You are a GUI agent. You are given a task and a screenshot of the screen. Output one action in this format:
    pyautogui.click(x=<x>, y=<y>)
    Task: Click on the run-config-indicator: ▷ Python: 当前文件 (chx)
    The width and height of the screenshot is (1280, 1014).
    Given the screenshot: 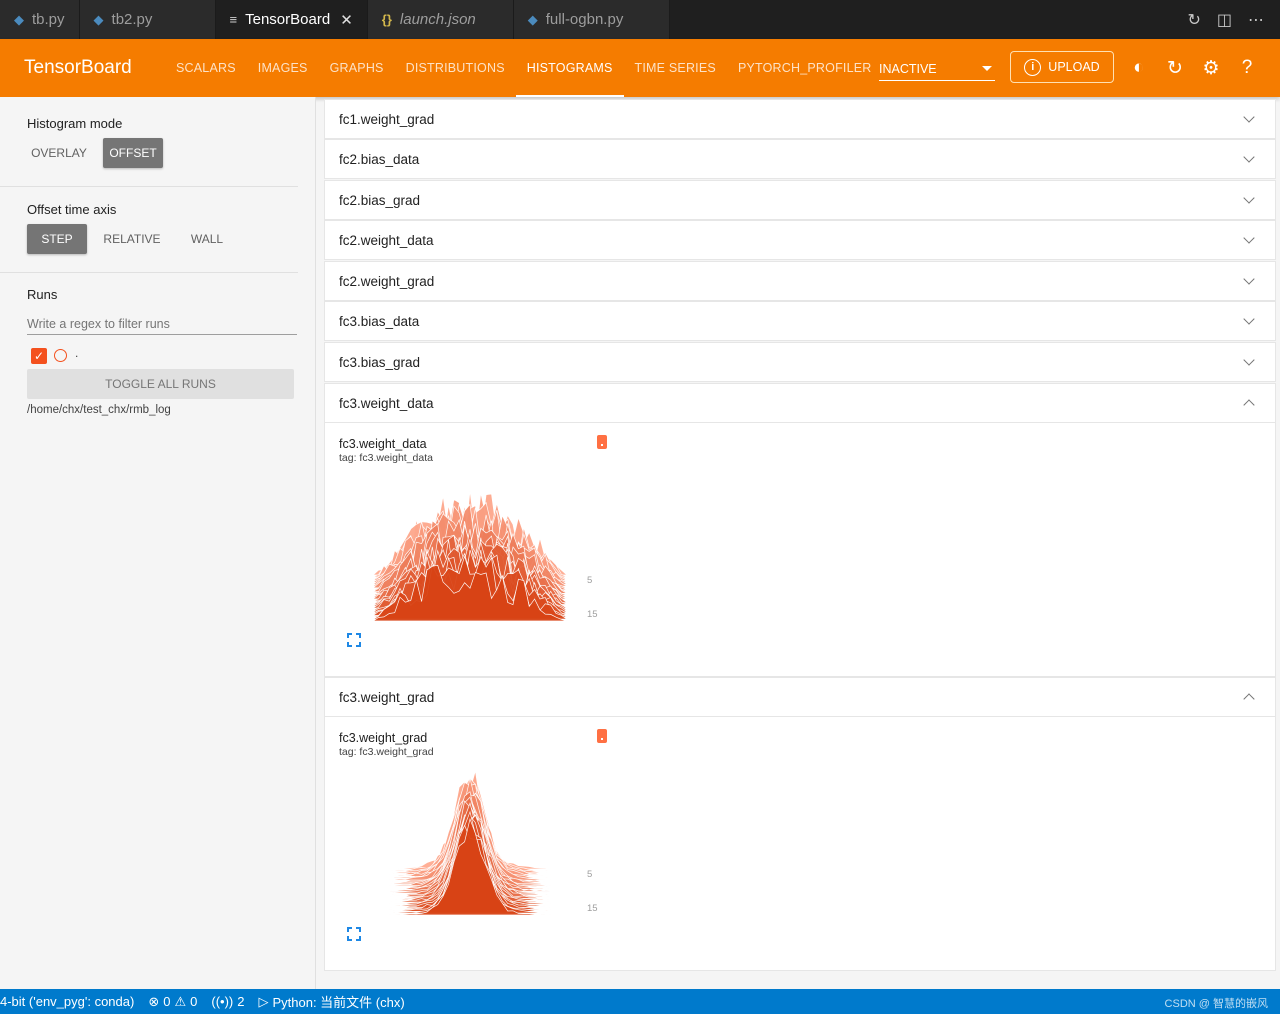 What is the action you would take?
    pyautogui.click(x=331, y=1001)
    